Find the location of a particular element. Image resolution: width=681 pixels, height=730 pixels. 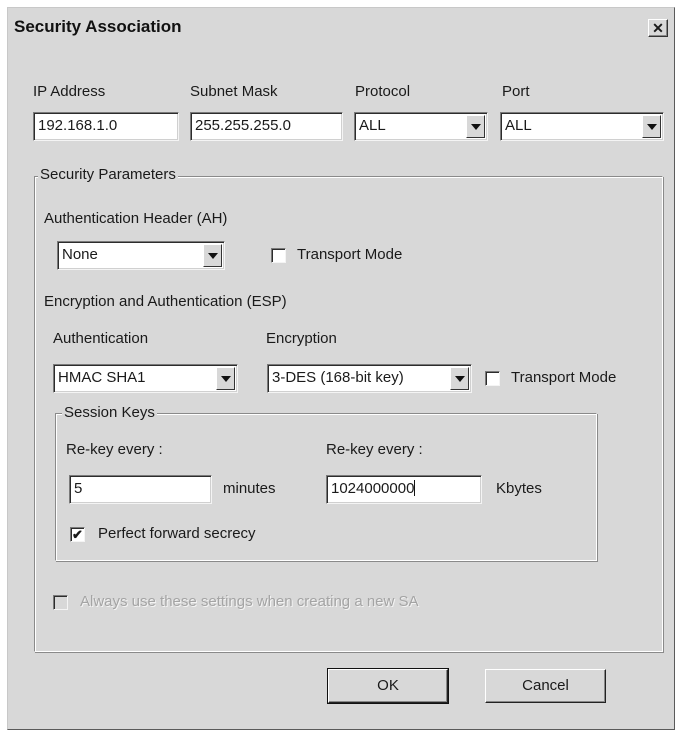

subnet-mask-input: 255.255.255.0 is located at coordinates (266, 126).